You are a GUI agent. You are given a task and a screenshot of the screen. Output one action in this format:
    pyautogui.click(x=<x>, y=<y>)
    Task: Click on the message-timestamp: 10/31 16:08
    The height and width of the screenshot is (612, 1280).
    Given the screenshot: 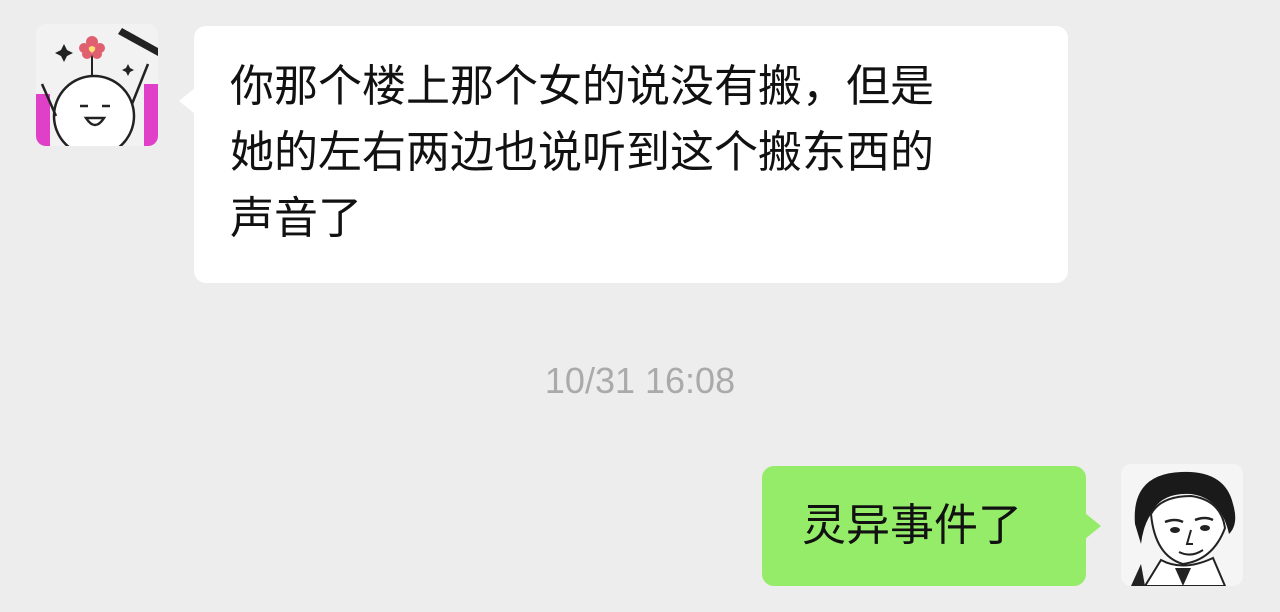 What is the action you would take?
    pyautogui.click(x=640, y=380)
    